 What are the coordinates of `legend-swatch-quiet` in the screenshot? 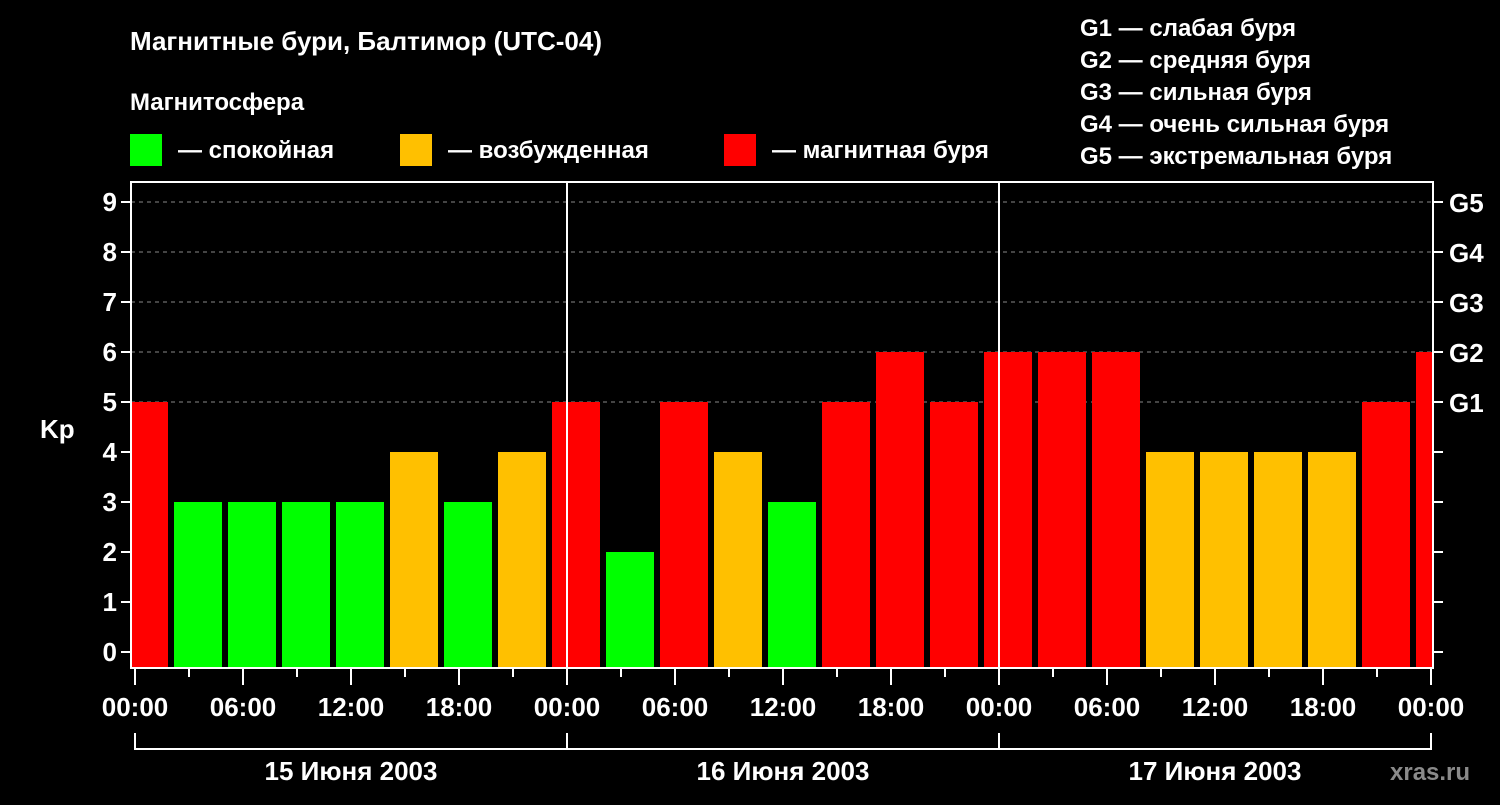 It's located at (146, 150).